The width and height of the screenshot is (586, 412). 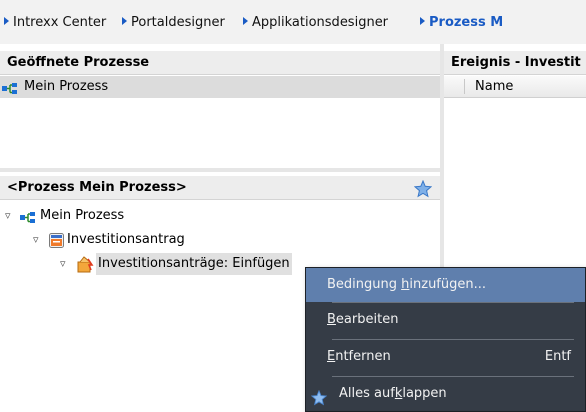 What do you see at coordinates (364, 284) in the screenshot?
I see `label-text: Bedingung` at bounding box center [364, 284].